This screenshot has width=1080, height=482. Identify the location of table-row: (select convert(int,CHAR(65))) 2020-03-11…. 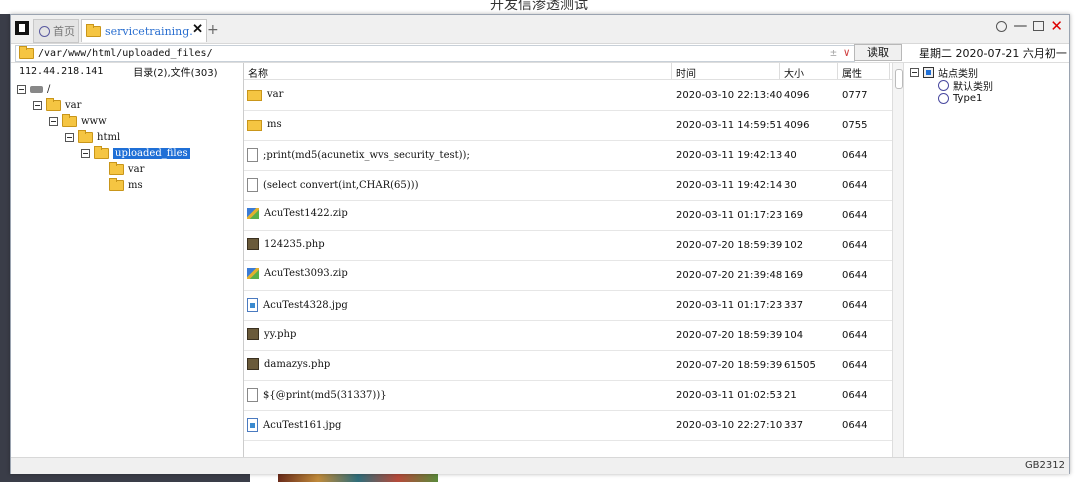
(568, 185).